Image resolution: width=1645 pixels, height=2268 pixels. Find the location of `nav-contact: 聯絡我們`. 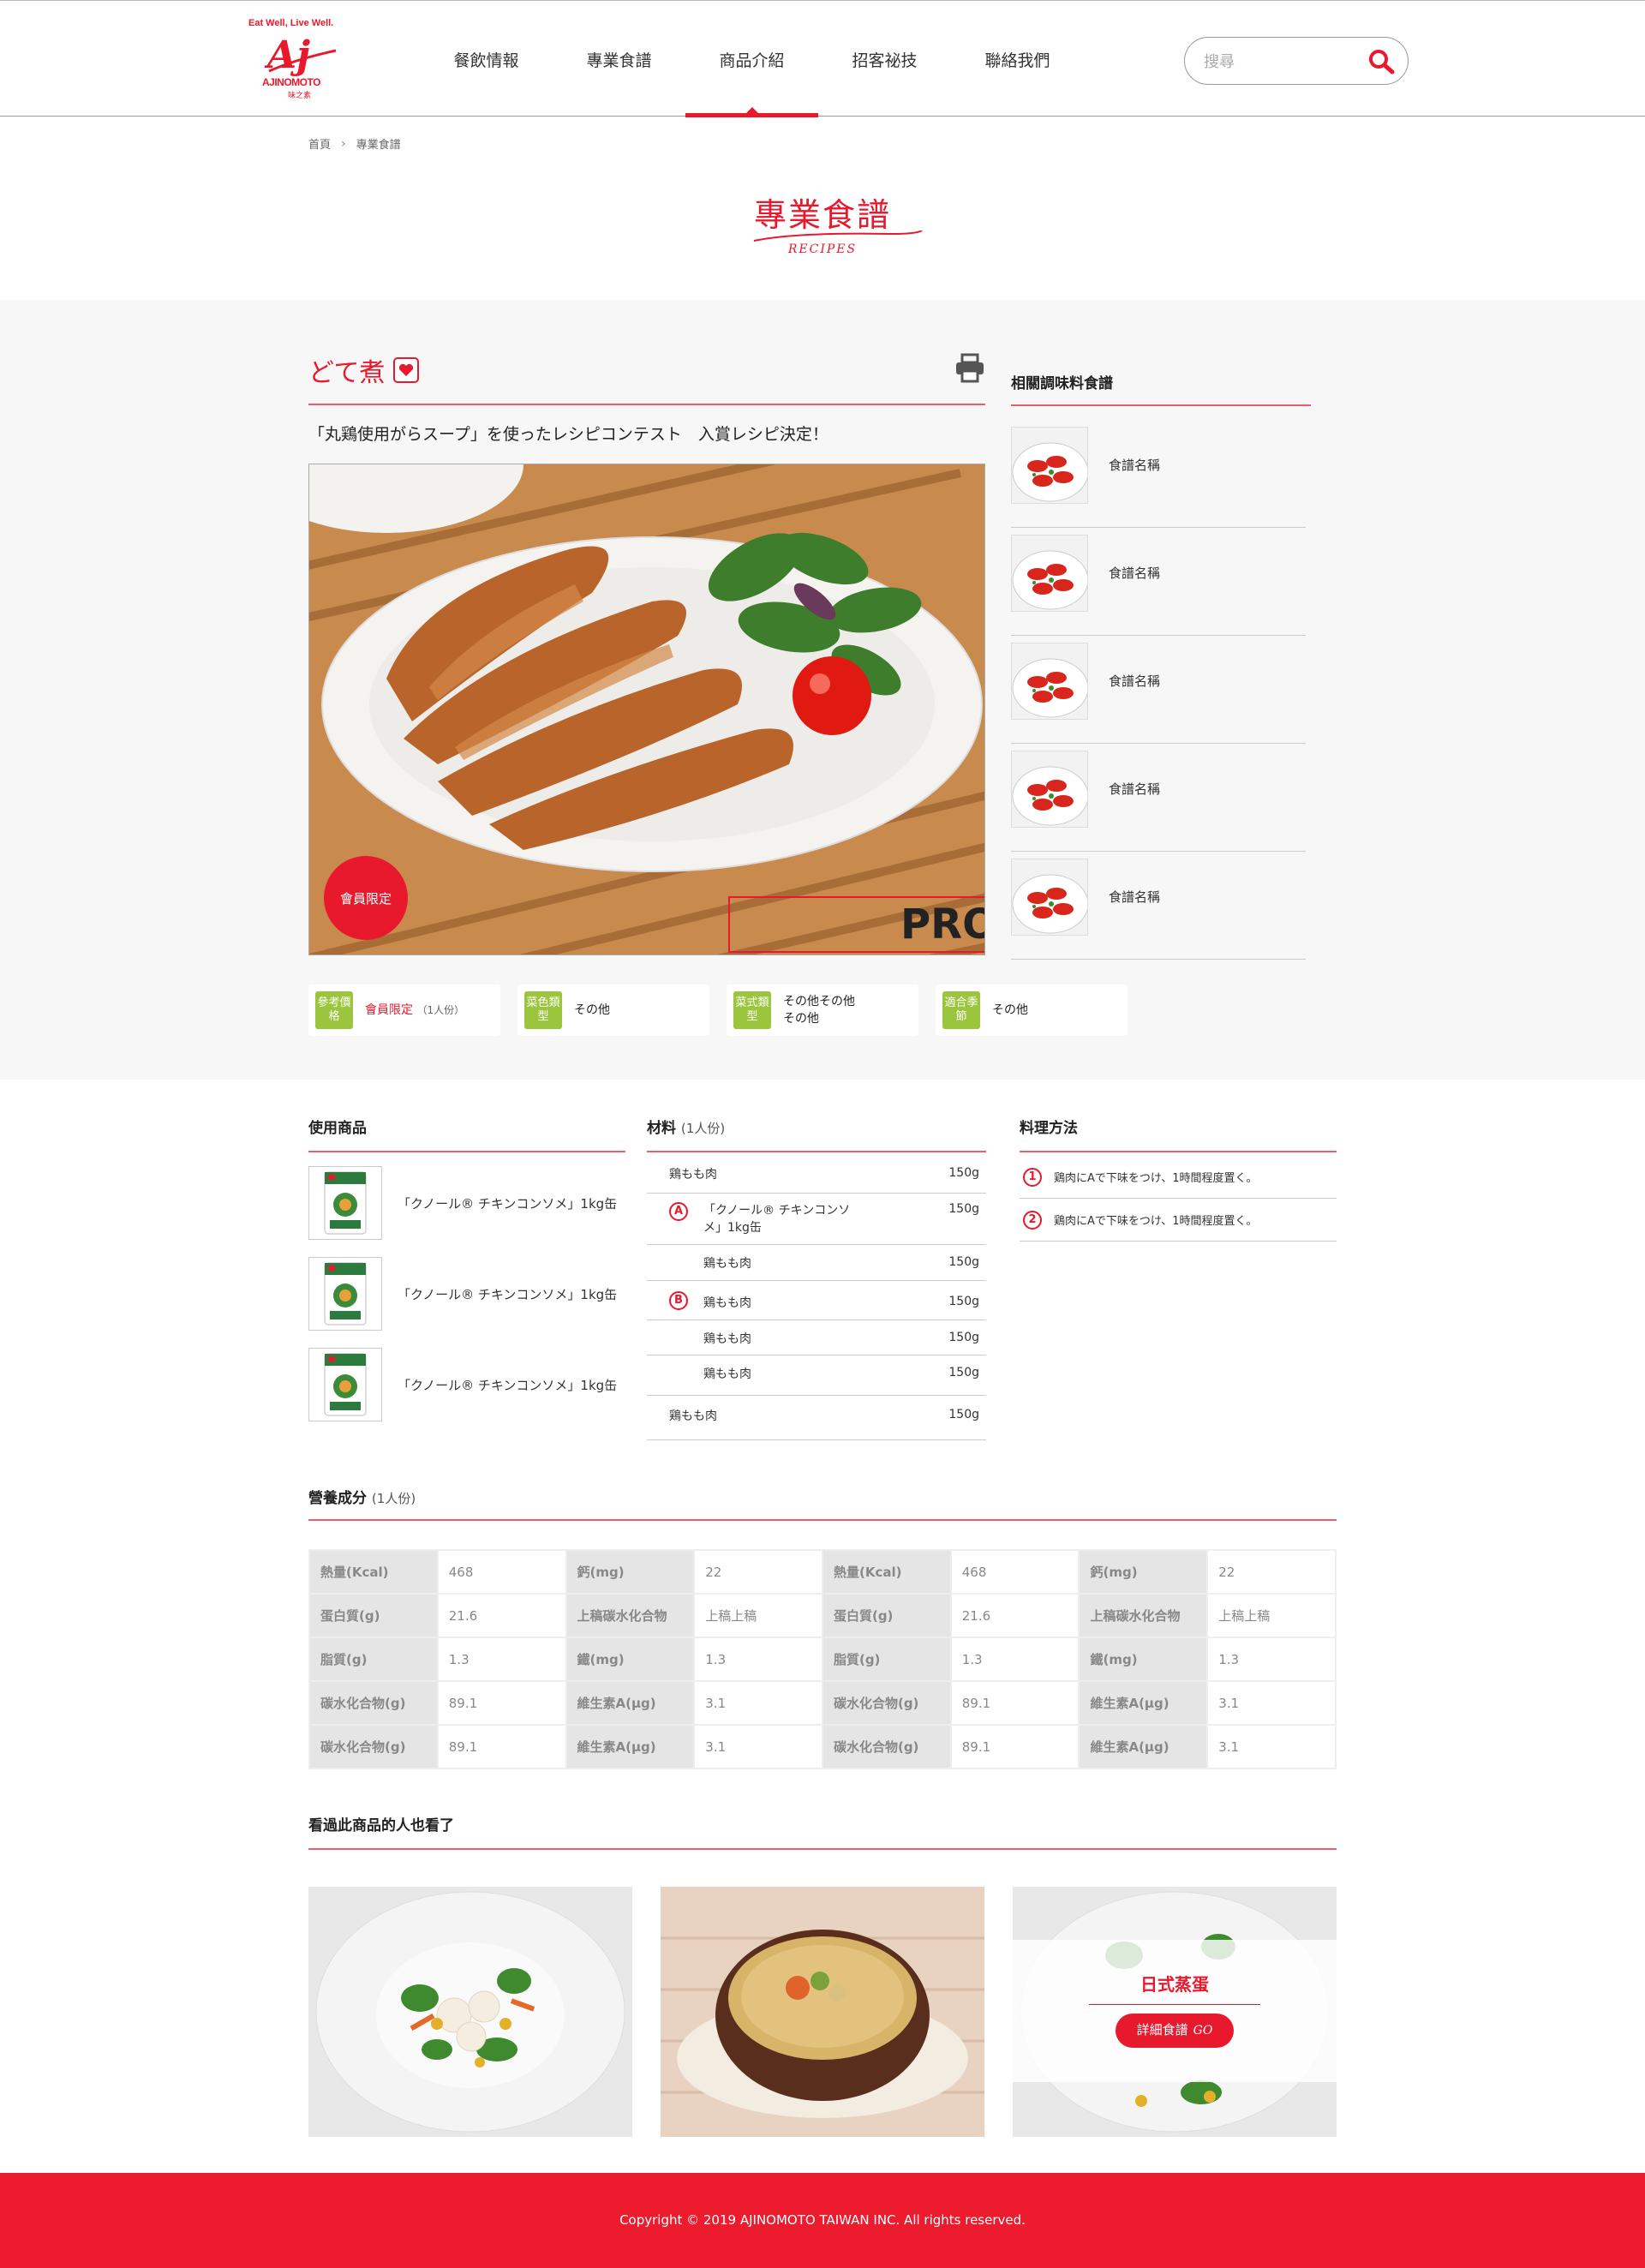

nav-contact: 聯絡我們 is located at coordinates (1017, 59).